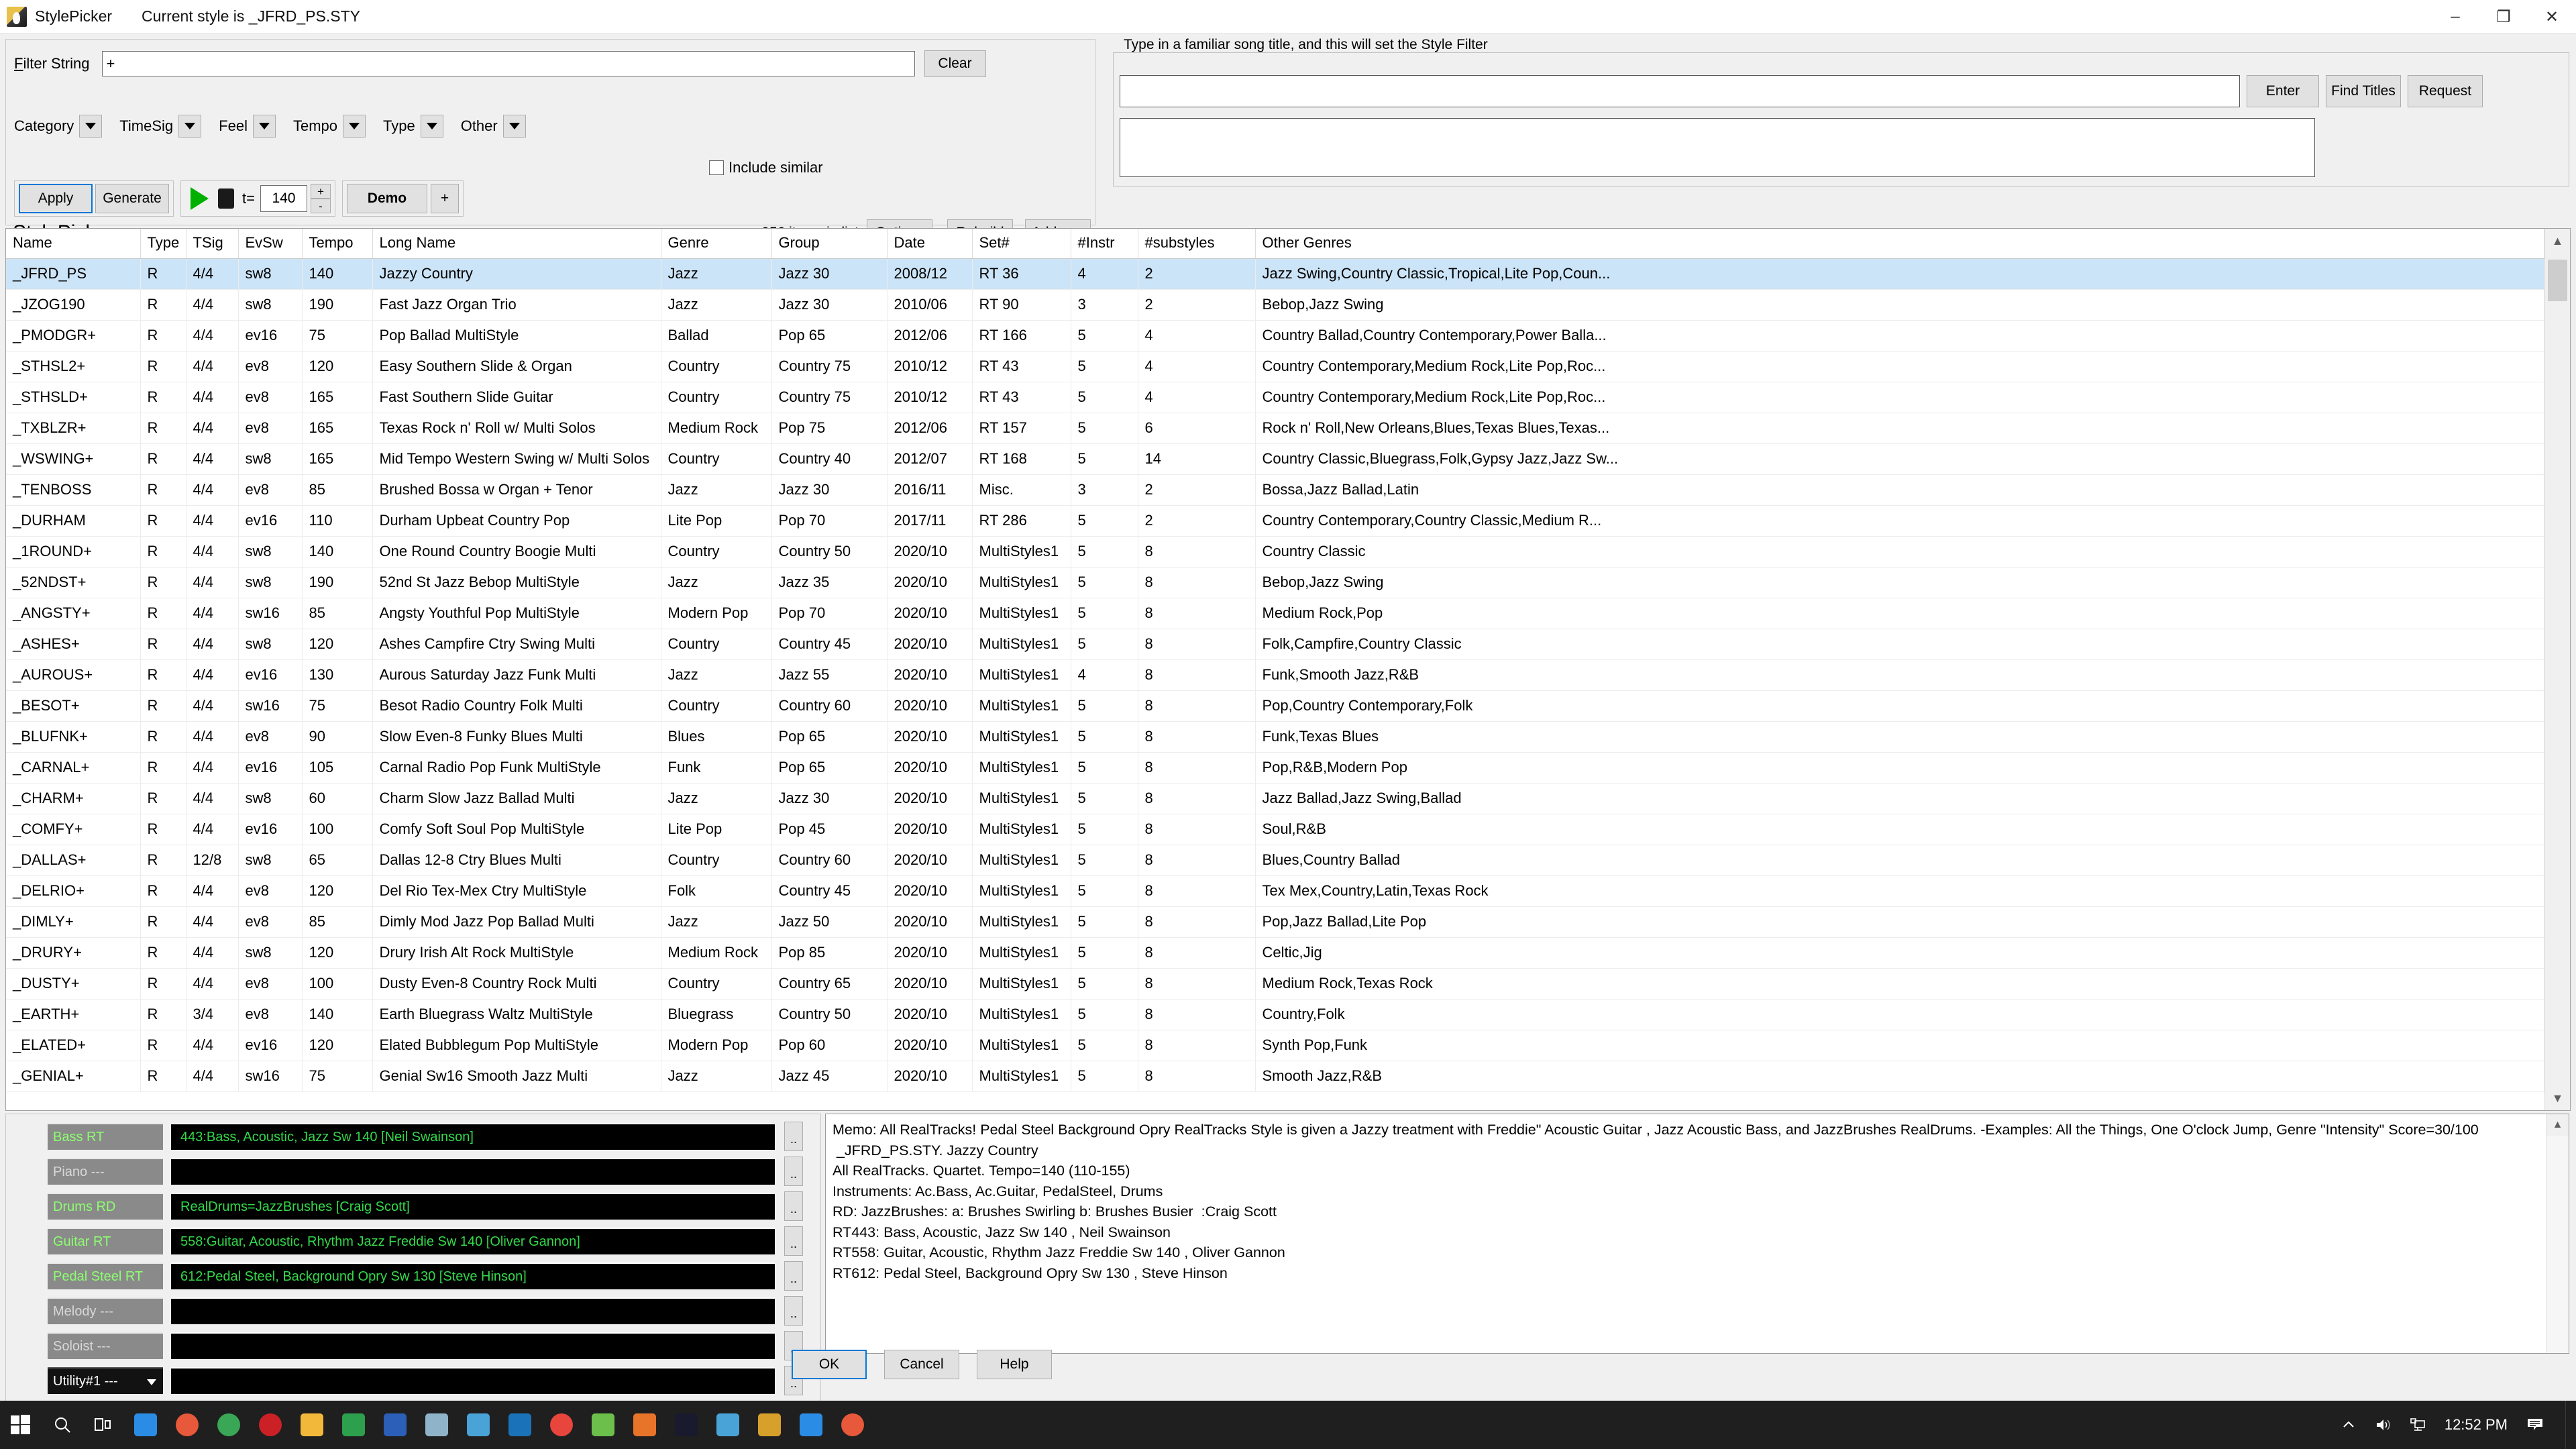 The image size is (2576, 1449). I want to click on column-header-instr: #Instr, so click(1104, 244).